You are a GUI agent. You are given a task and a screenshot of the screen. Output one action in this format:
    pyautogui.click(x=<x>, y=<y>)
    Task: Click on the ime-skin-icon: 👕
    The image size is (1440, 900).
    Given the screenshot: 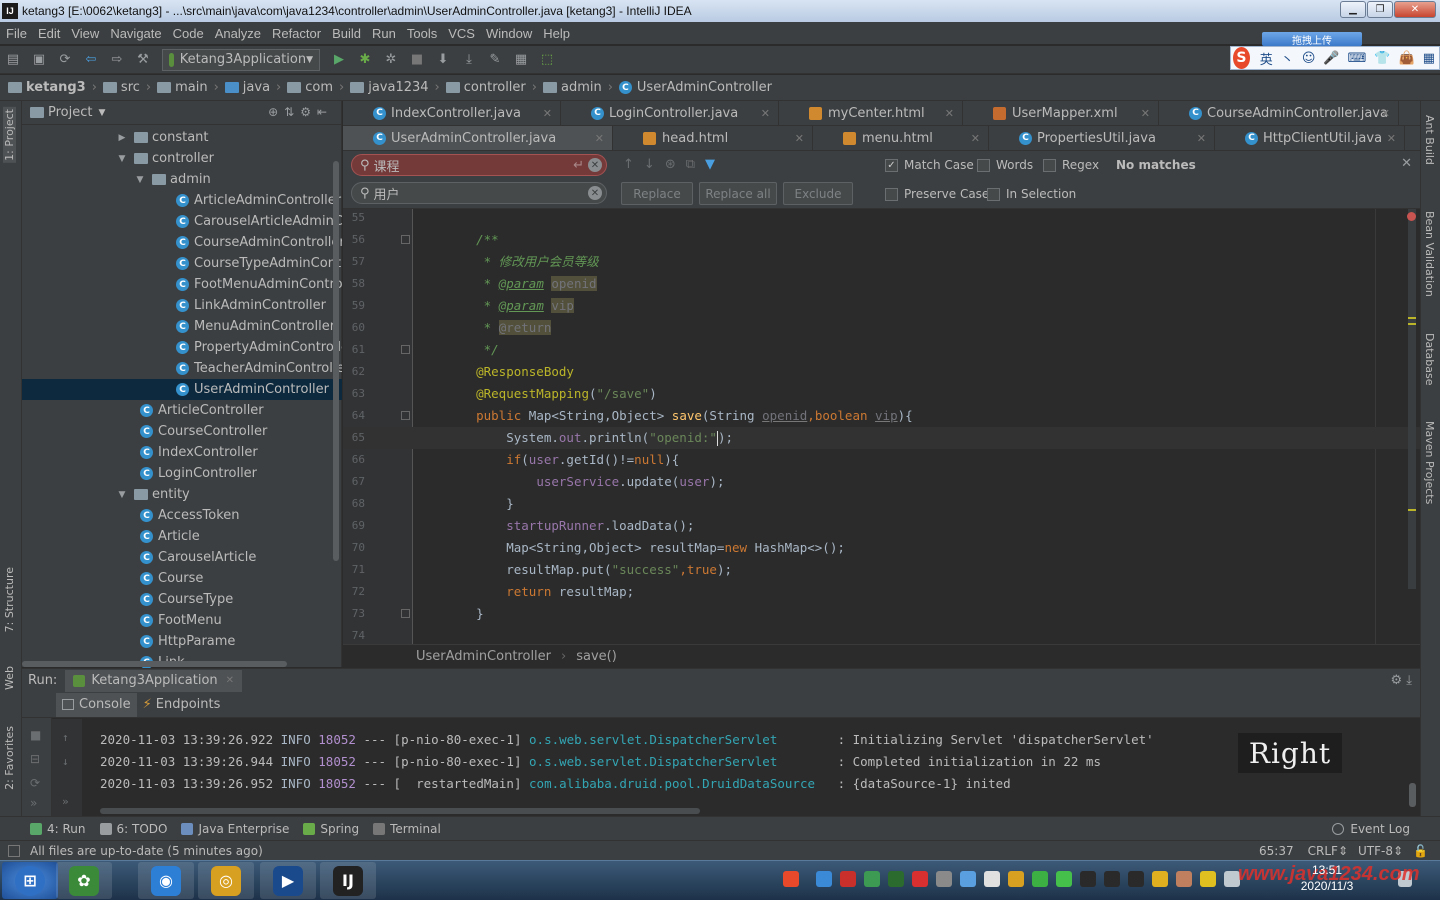 What is the action you would take?
    pyautogui.click(x=1382, y=58)
    